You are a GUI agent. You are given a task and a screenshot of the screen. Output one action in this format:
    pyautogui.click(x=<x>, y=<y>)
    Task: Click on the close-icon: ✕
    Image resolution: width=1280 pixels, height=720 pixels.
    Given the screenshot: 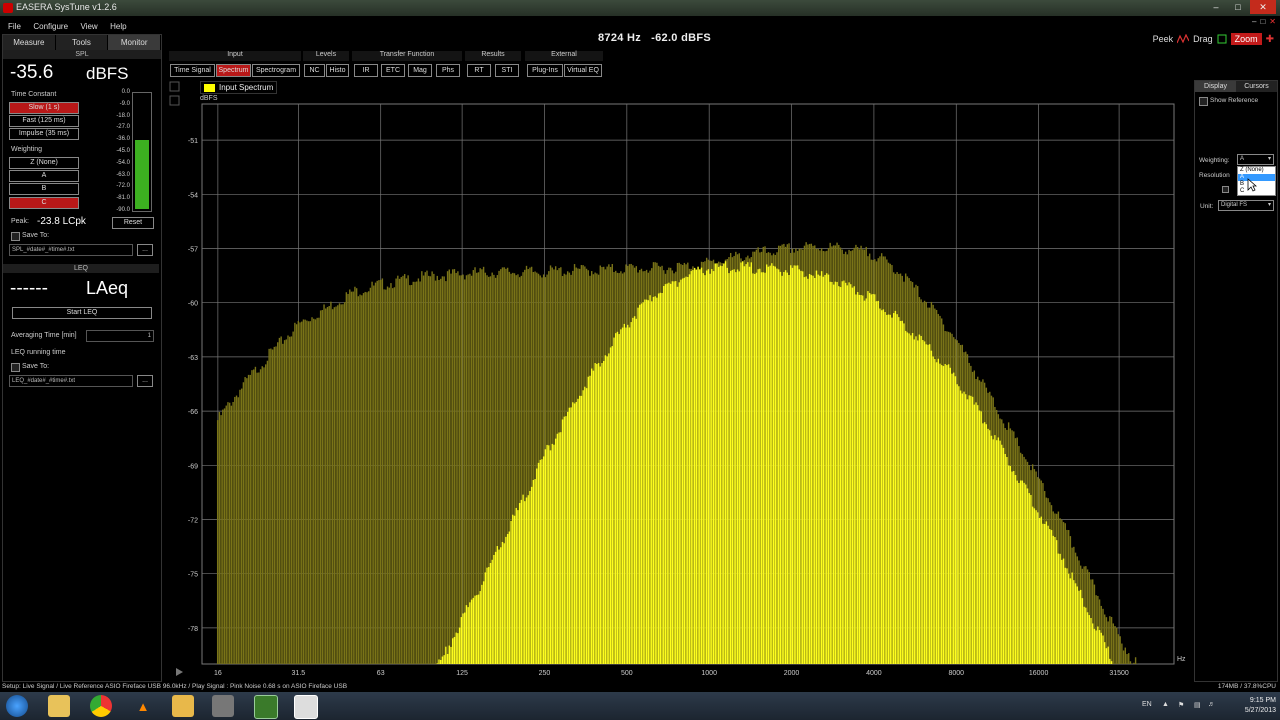 What is the action you would take?
    pyautogui.click(x=1263, y=7)
    